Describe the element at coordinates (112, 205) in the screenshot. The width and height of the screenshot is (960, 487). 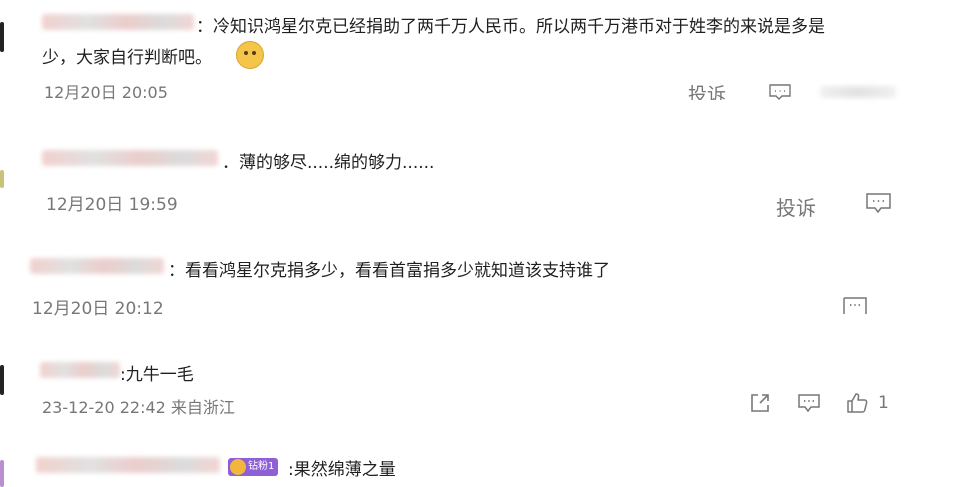
I see `comment-timestamp: 12月20日 19:59` at that location.